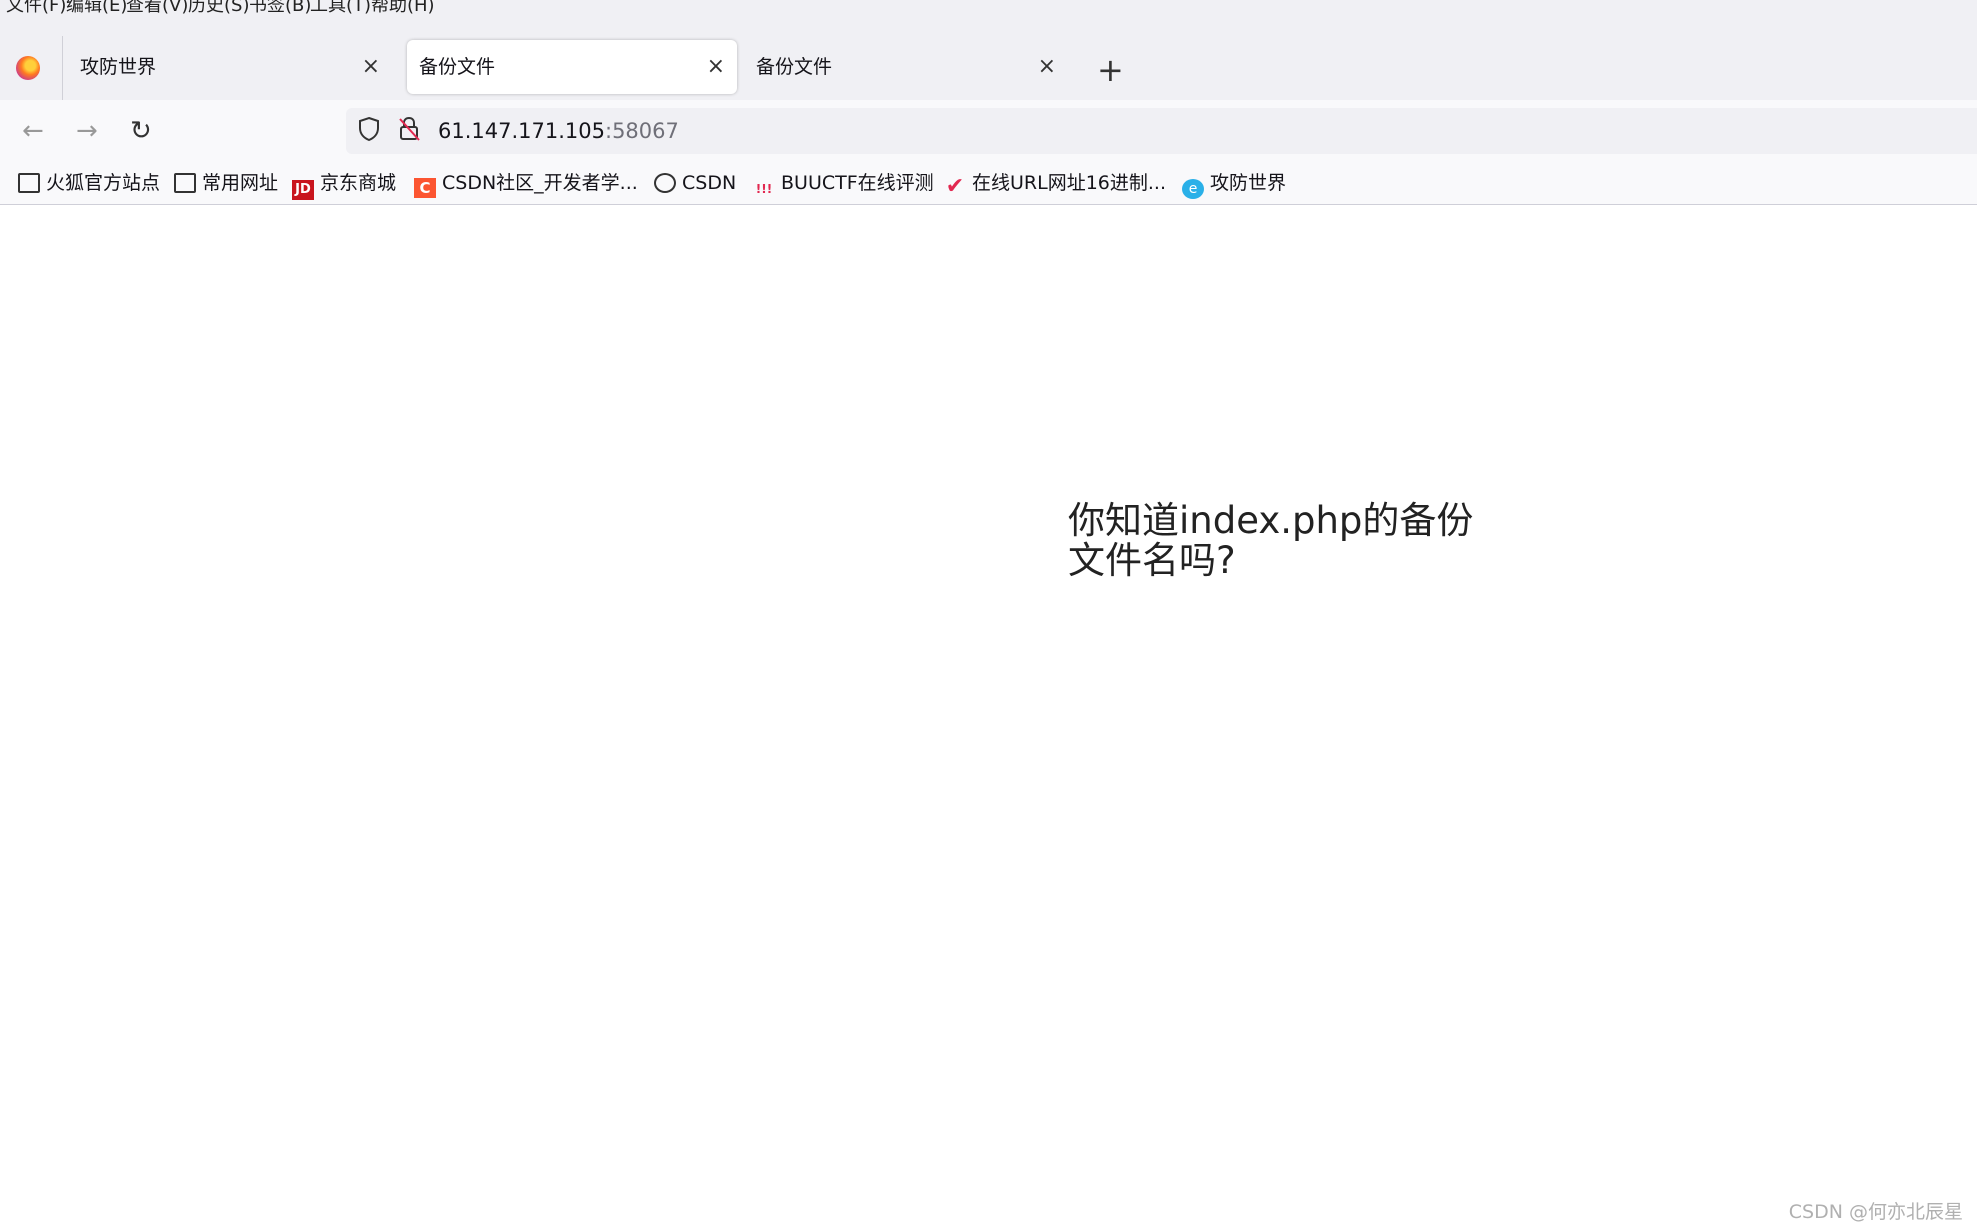  I want to click on csdn-icon: C, so click(425, 188).